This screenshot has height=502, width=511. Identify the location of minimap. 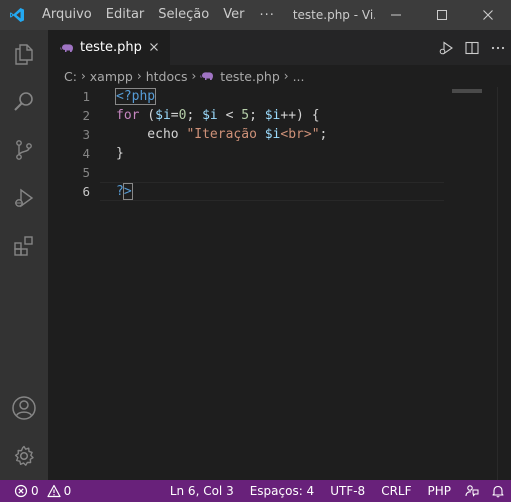
(474, 283).